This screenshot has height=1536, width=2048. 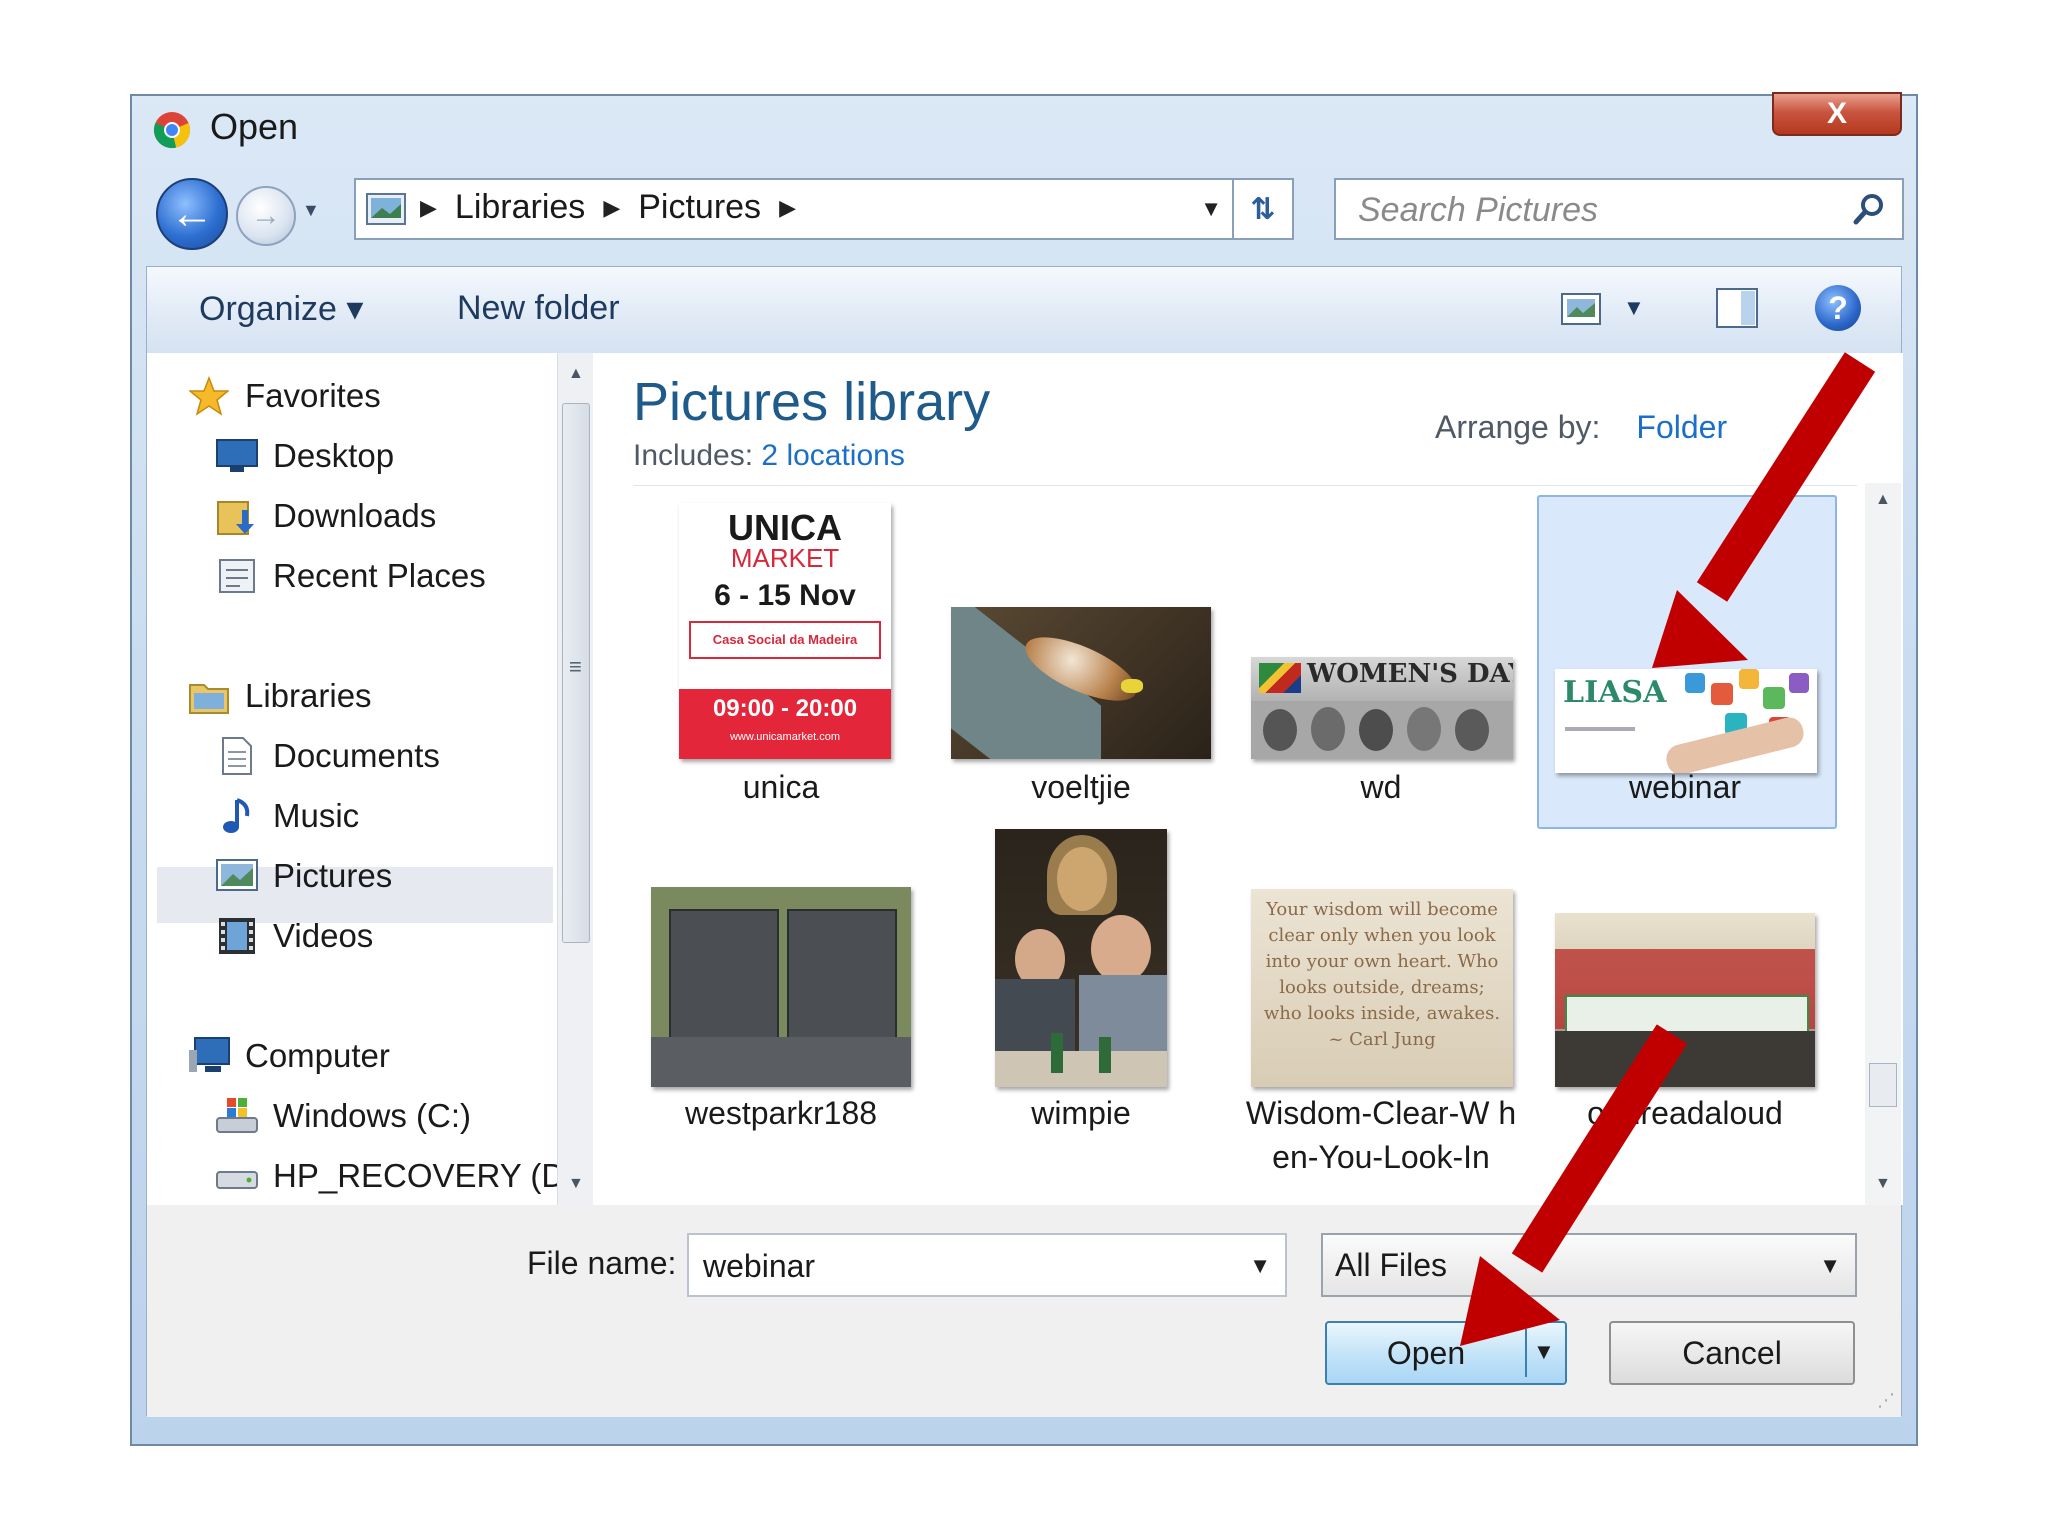 I want to click on nav-item-videos: Videos, so click(x=294, y=936).